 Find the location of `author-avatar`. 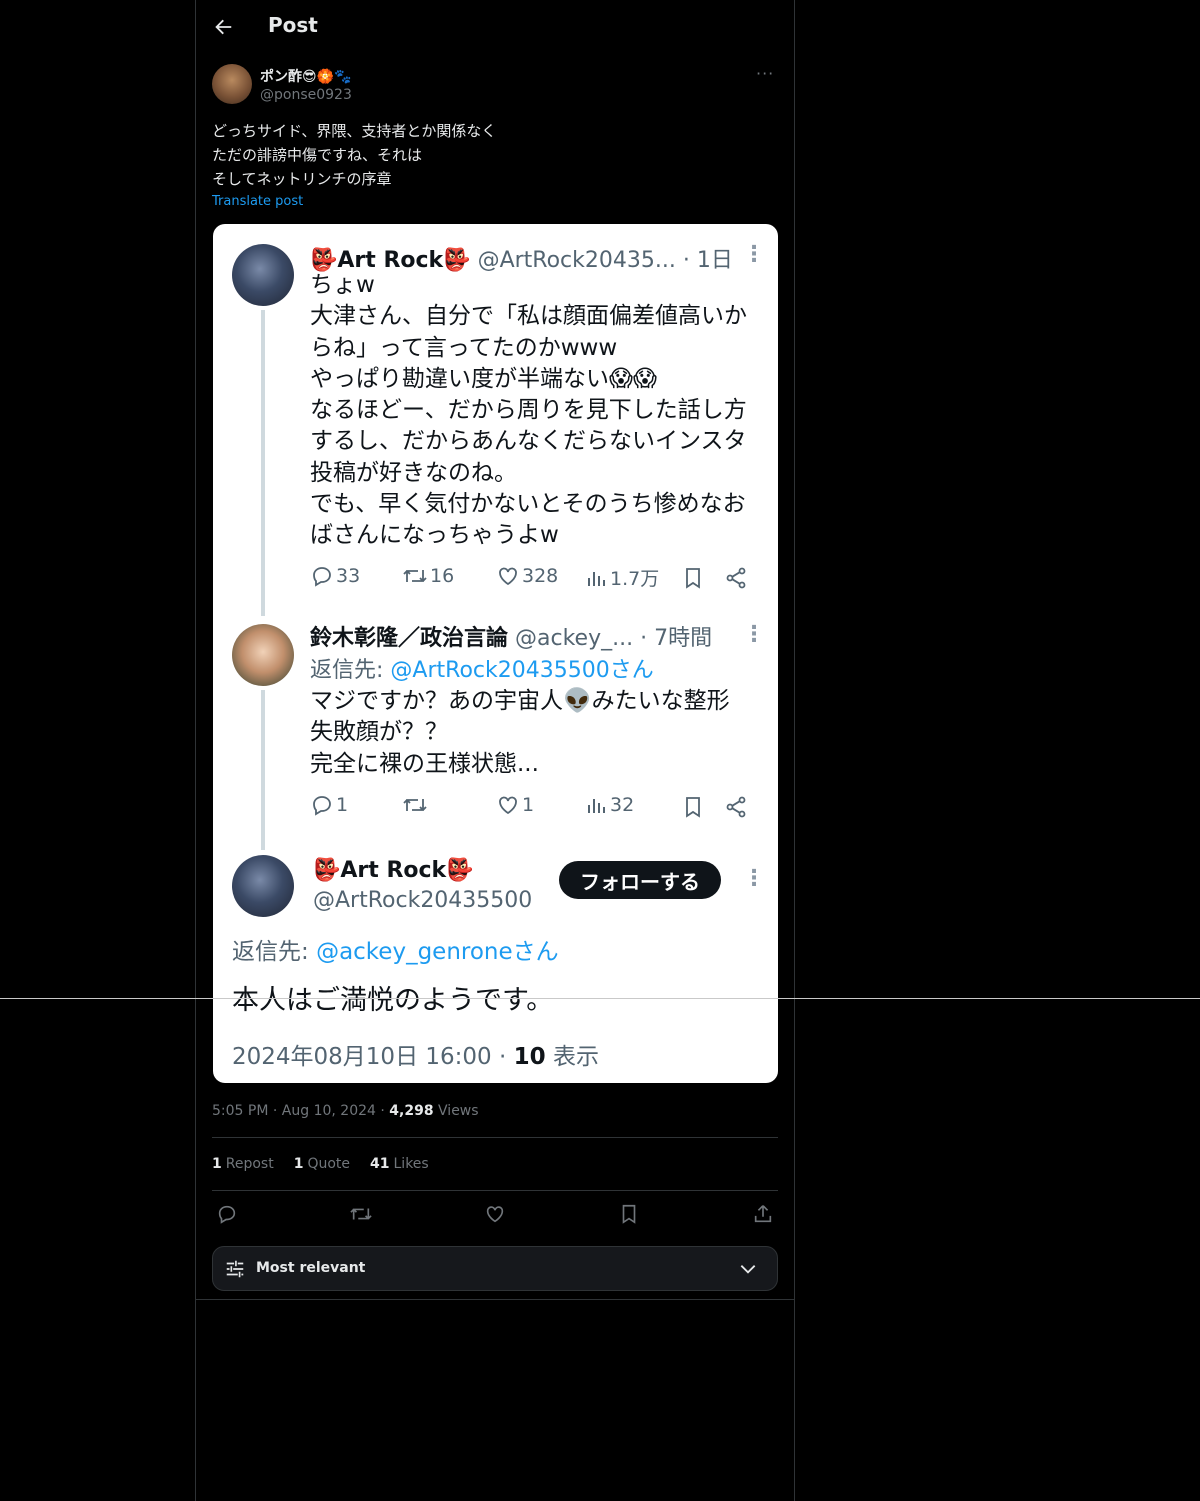

author-avatar is located at coordinates (232, 84).